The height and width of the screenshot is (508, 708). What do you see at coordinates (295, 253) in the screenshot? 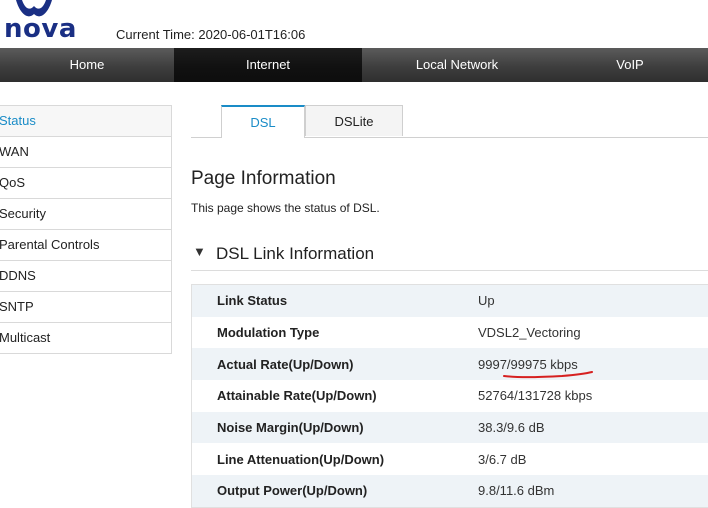
I see `section-title: DSL Link Information` at bounding box center [295, 253].